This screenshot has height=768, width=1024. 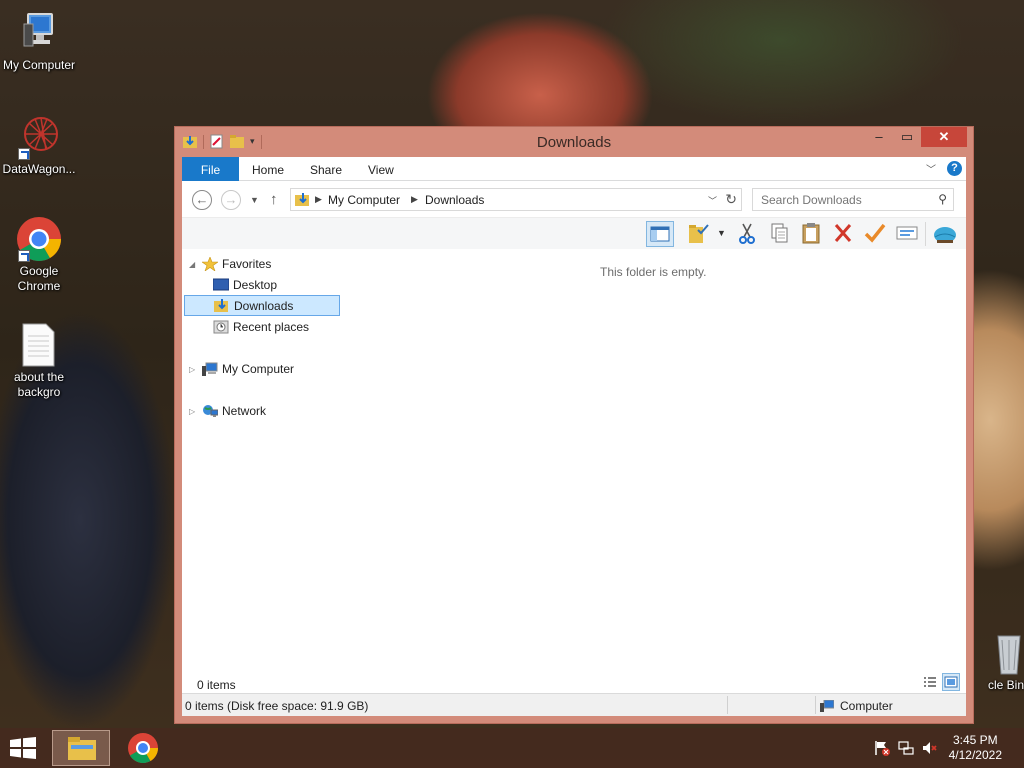 I want to click on taskbar: 3:45 PM 4/12/2022, so click(x=512, y=748).